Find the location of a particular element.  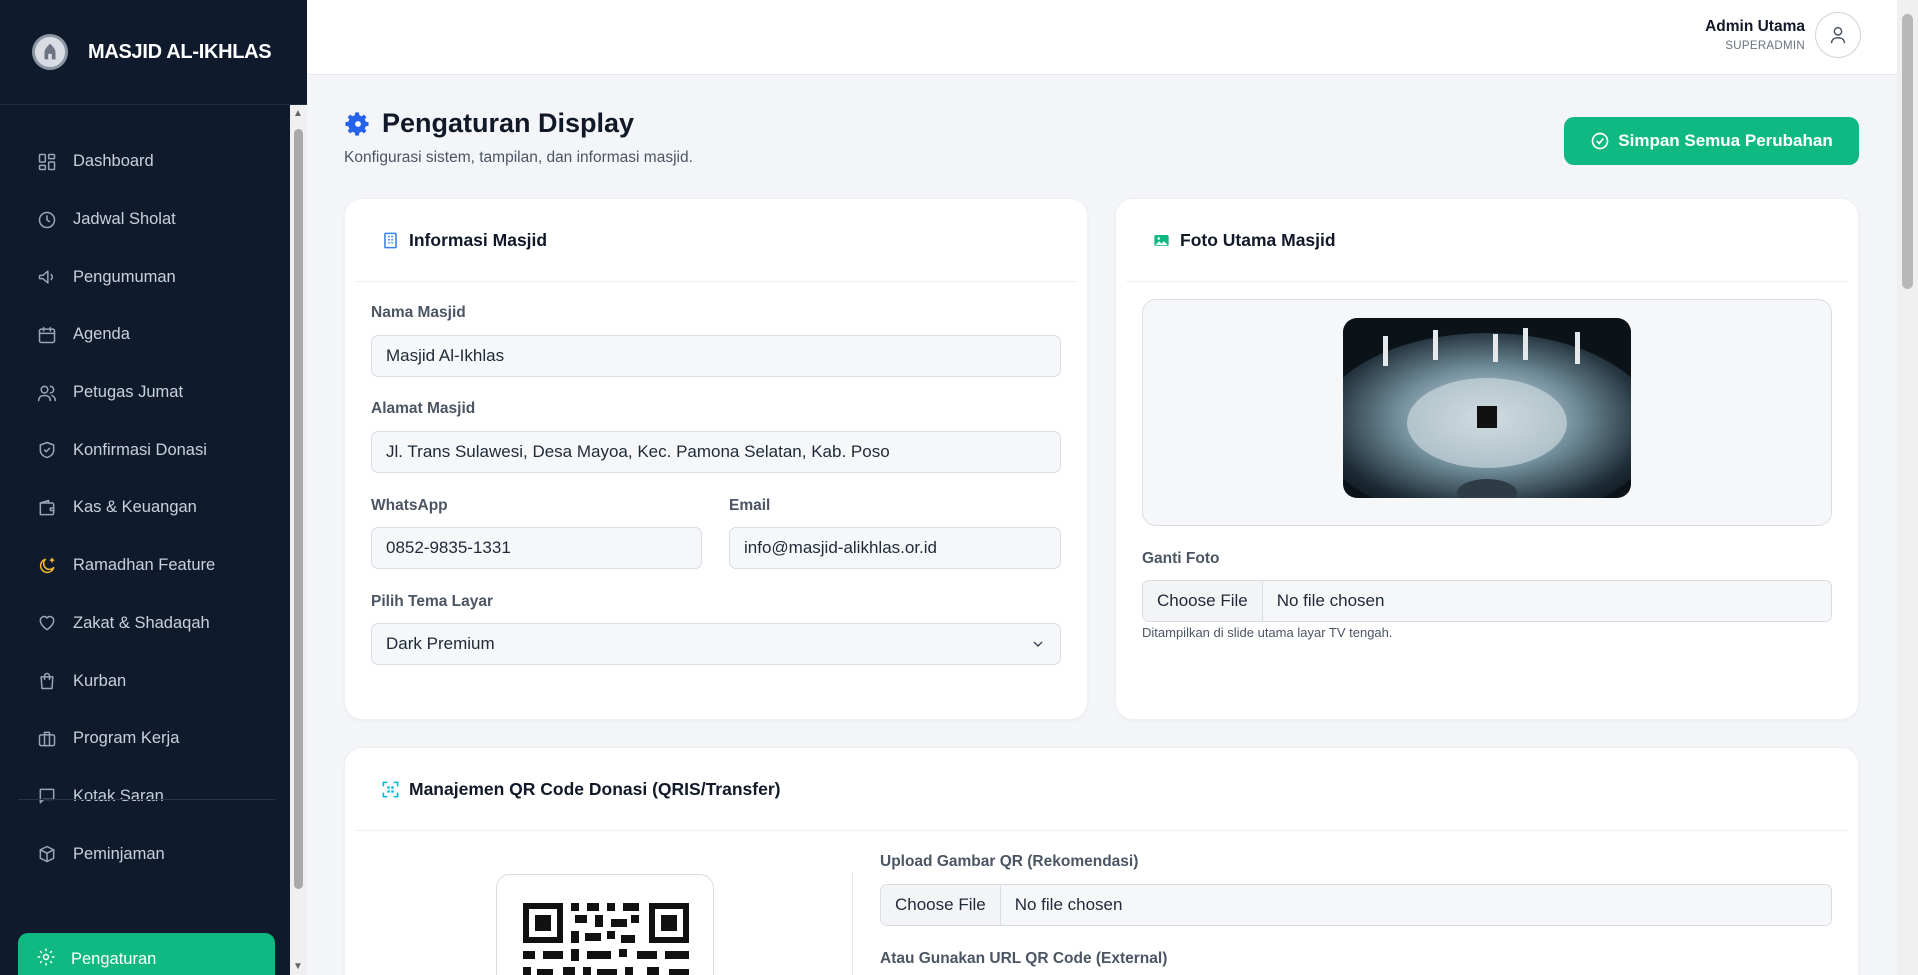

user-role: SUPERADMIN is located at coordinates (1765, 46).